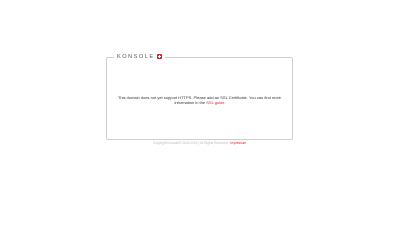 This screenshot has height=250, width=400. What do you see at coordinates (159, 56) in the screenshot?
I see `swiss-cross-icon` at bounding box center [159, 56].